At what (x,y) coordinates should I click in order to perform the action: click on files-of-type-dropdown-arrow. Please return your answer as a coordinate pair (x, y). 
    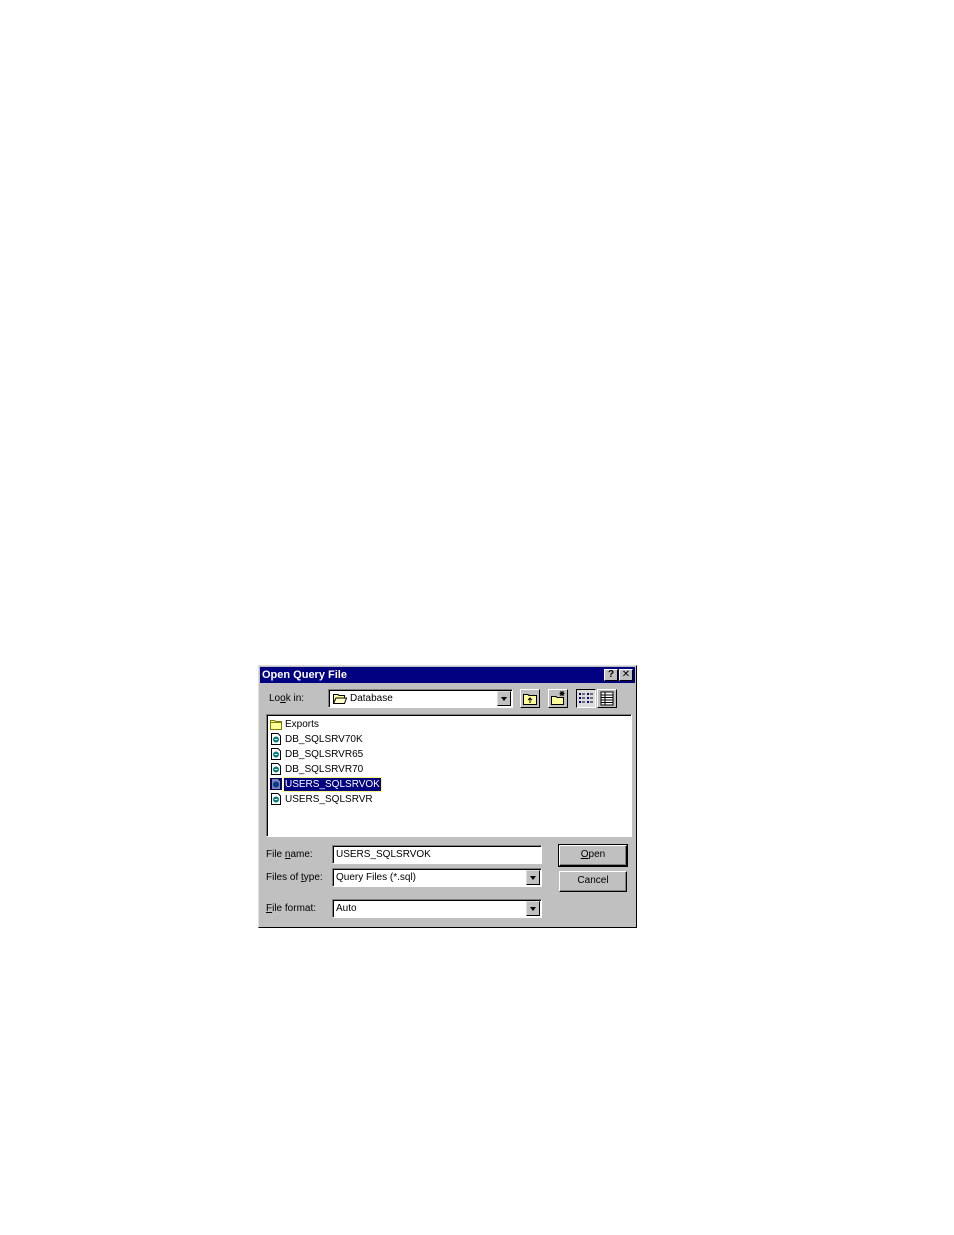
    Looking at the image, I should click on (533, 877).